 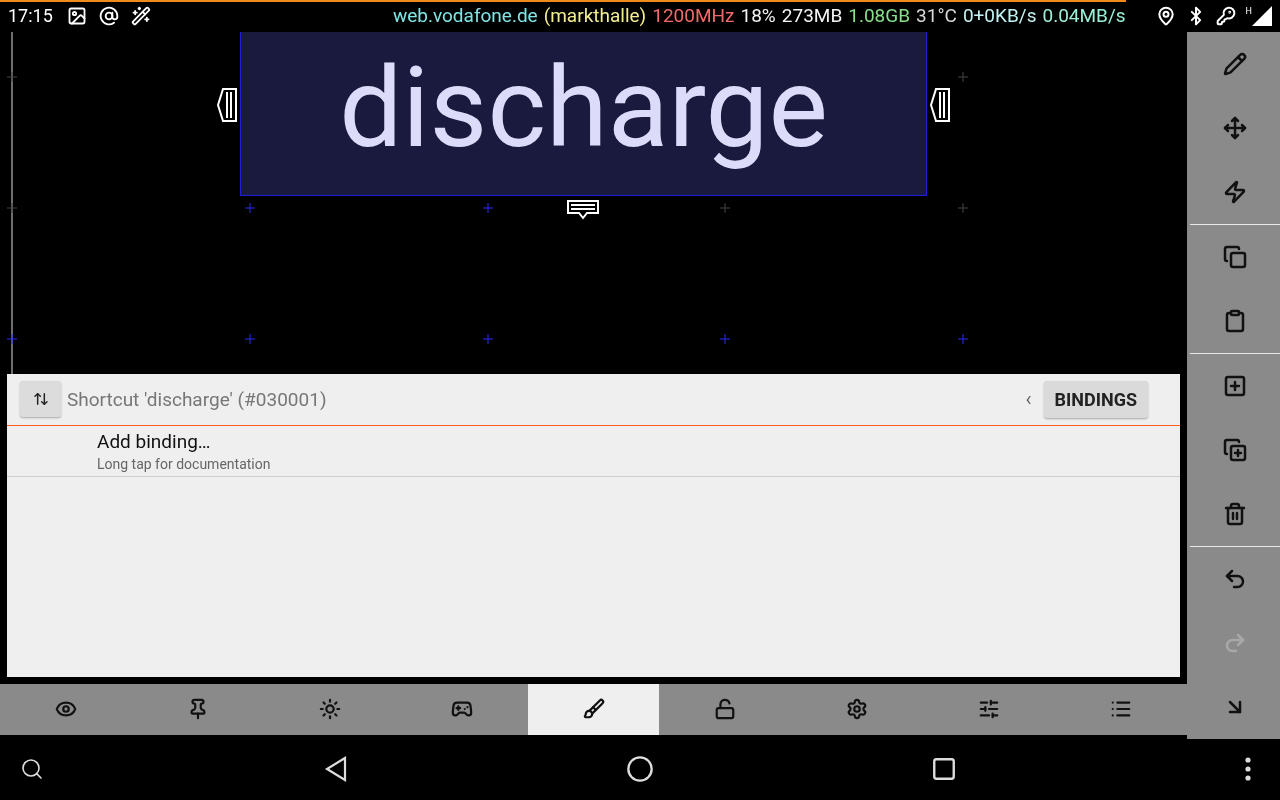 What do you see at coordinates (1235, 127) in the screenshot?
I see `move-icon` at bounding box center [1235, 127].